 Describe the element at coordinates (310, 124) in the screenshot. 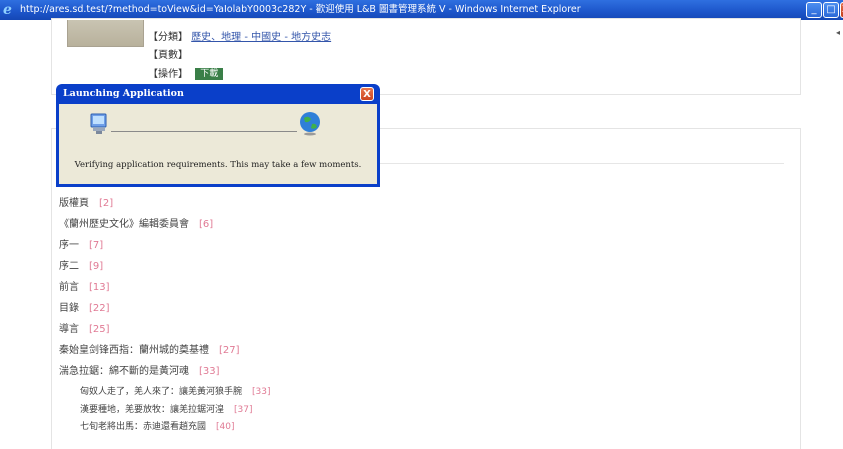

I see `globe-icon` at that location.